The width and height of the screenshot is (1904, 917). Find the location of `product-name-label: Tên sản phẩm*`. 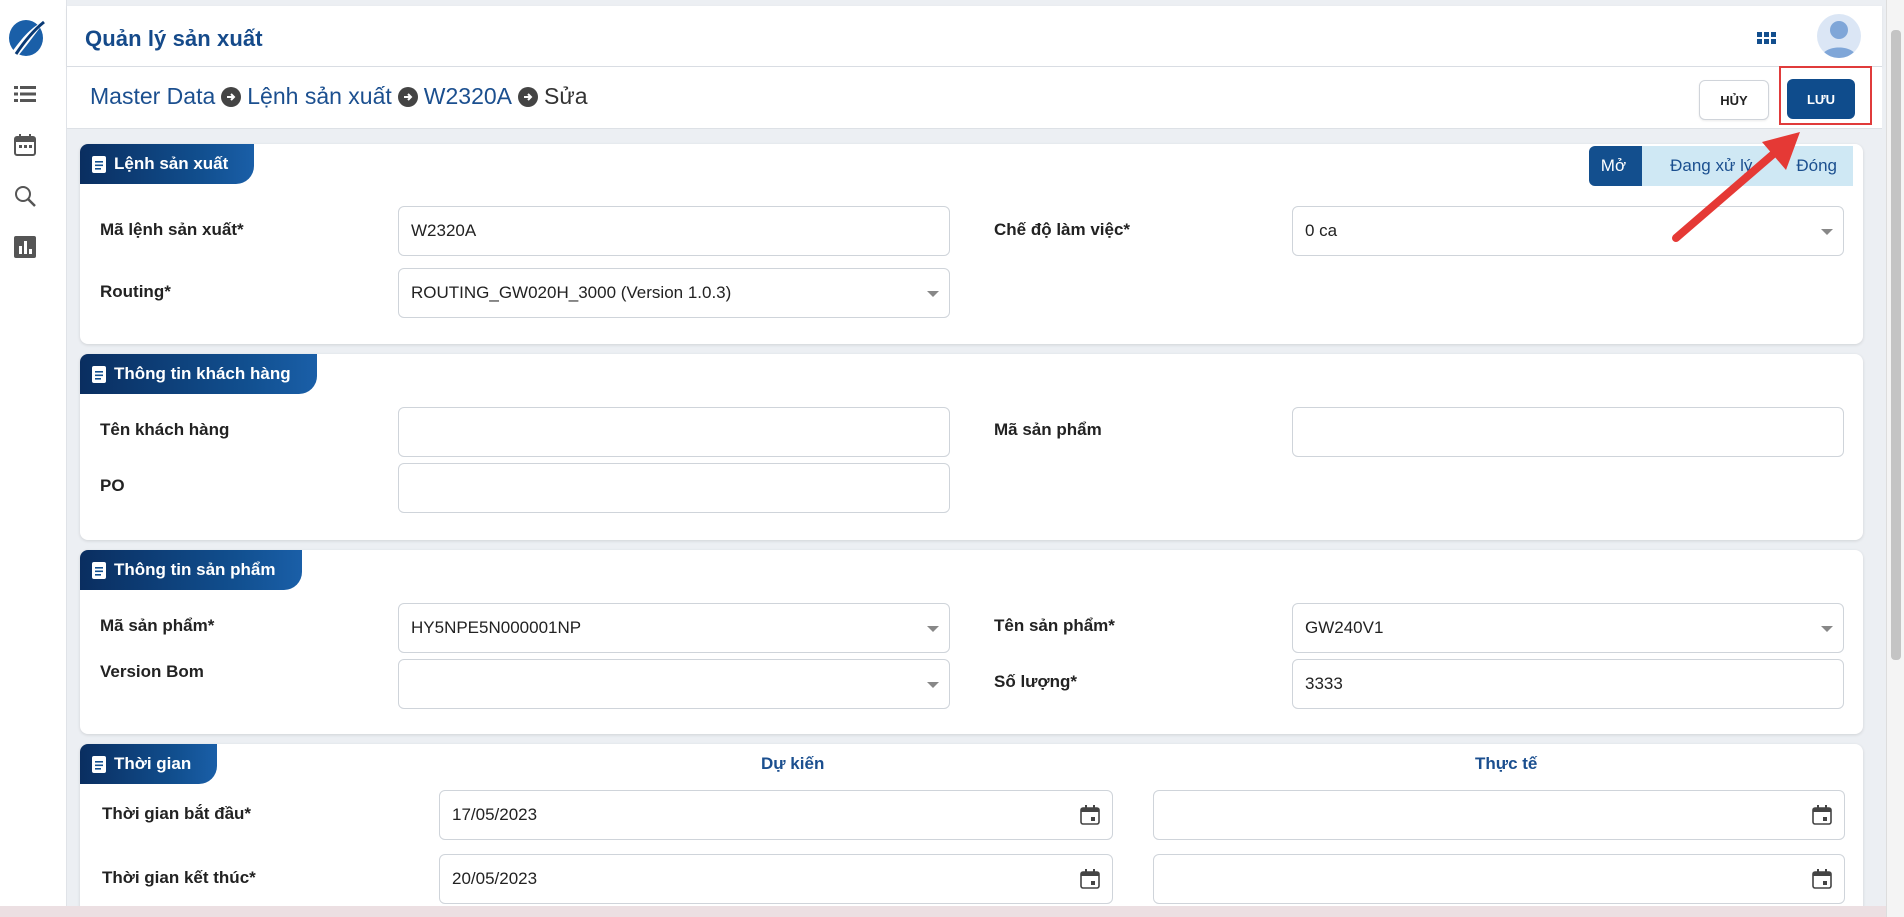

product-name-label: Tên sản phẩm* is located at coordinates (1054, 625).